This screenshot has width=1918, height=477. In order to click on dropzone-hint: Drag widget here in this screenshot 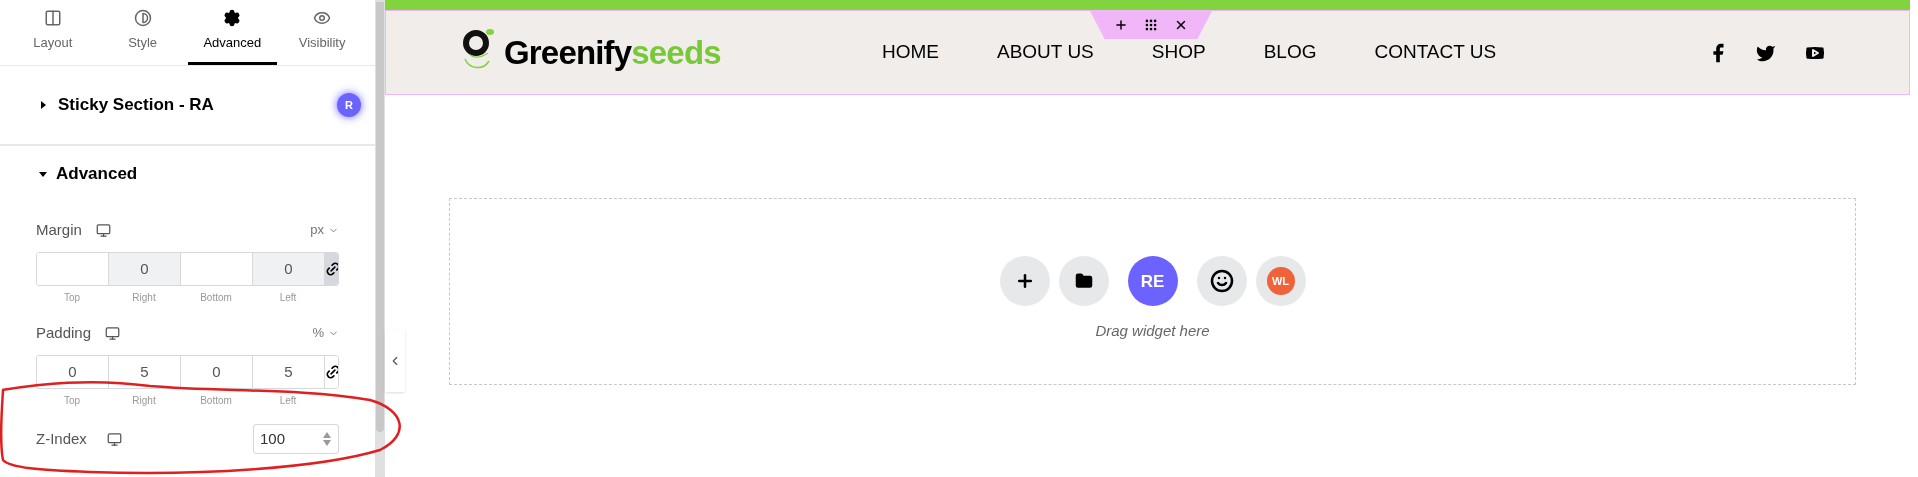, I will do `click(1152, 331)`.